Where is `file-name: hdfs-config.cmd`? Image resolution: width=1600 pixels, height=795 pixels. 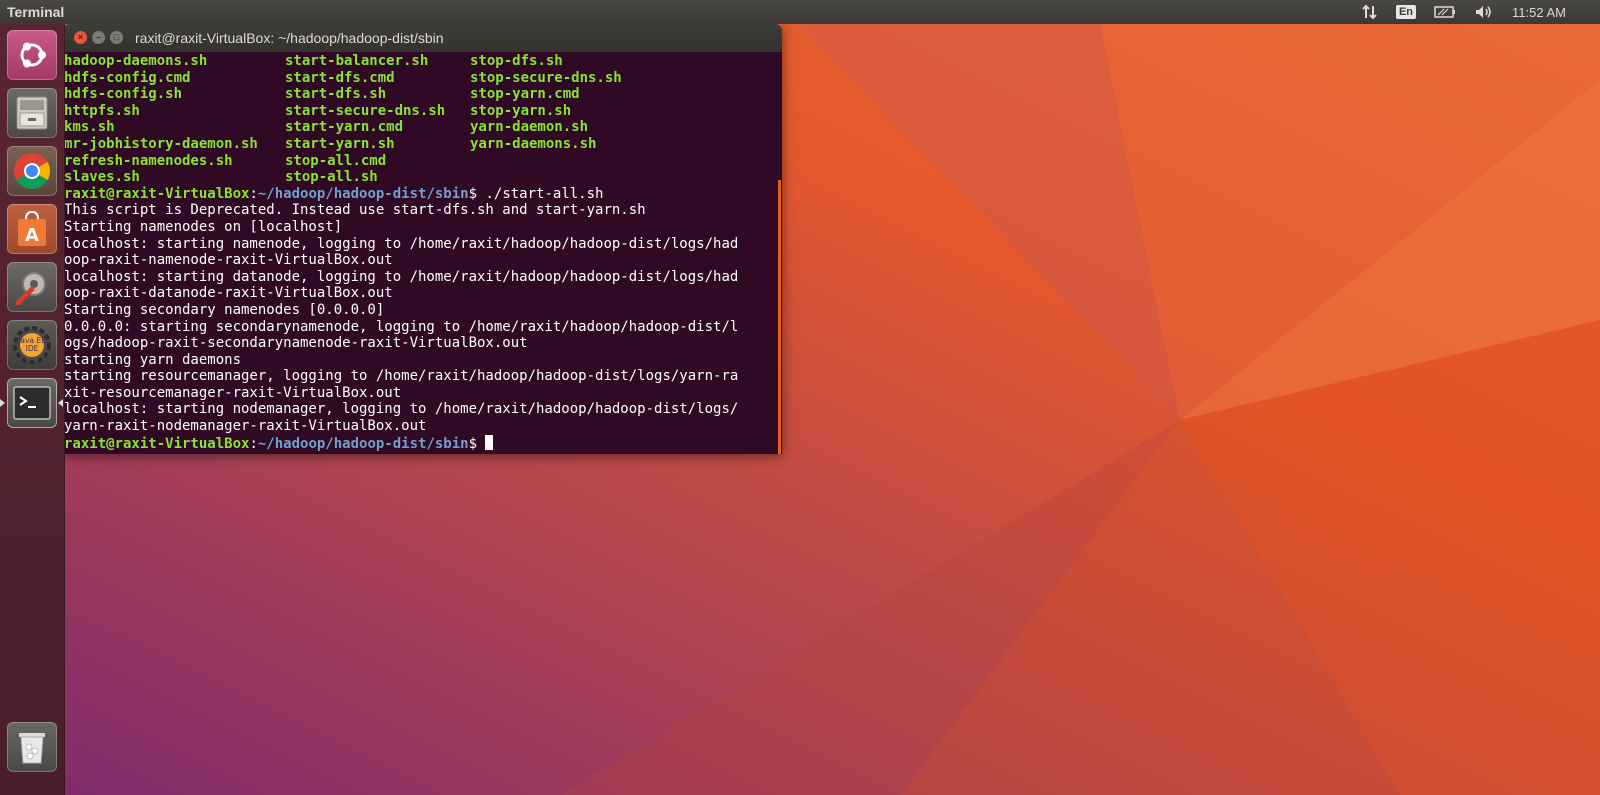 file-name: hdfs-config.cmd is located at coordinates (127, 77).